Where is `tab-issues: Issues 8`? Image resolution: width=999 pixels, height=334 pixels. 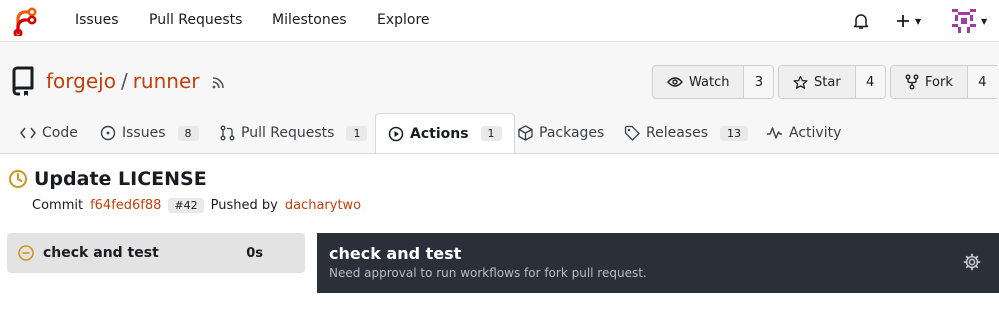
tab-issues: Issues 8 is located at coordinates (149, 133).